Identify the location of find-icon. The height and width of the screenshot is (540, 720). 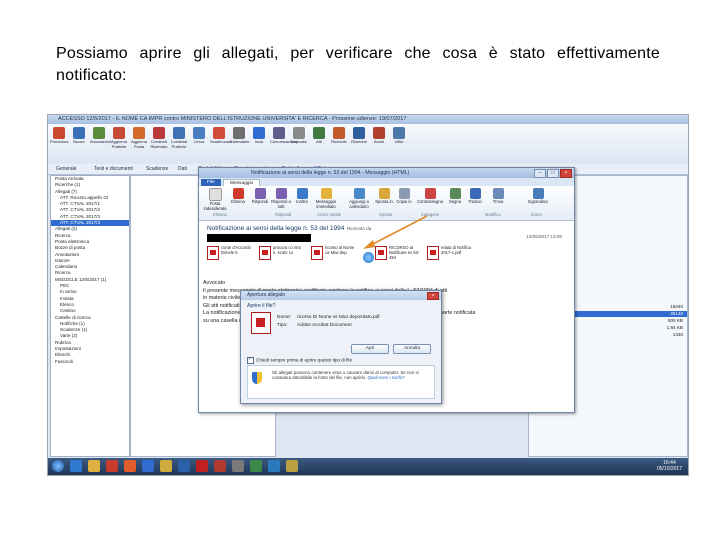
(498, 193).